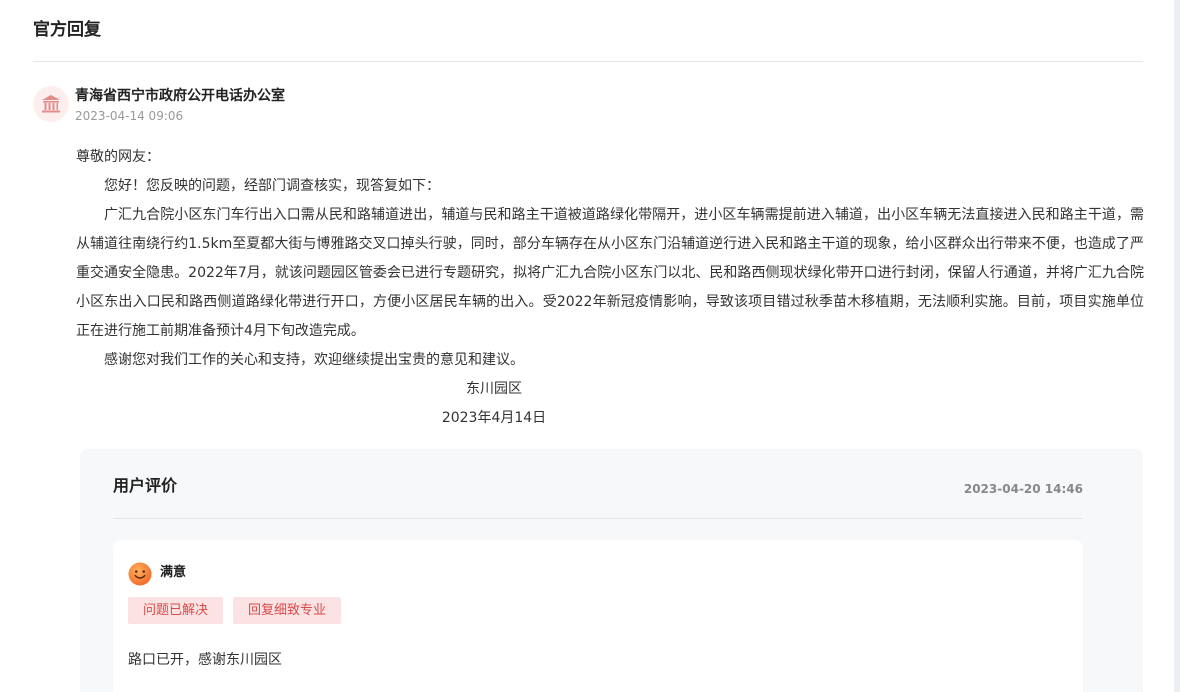  I want to click on reply-time: 2023-04-14 09:06, so click(129, 116).